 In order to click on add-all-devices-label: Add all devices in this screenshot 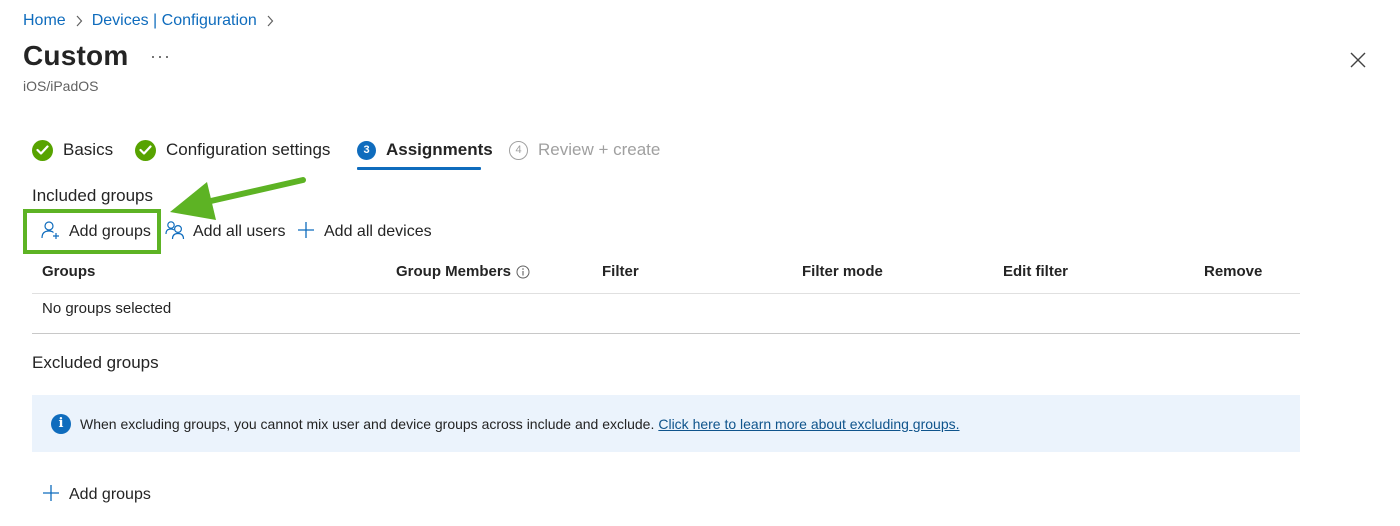, I will do `click(378, 231)`.